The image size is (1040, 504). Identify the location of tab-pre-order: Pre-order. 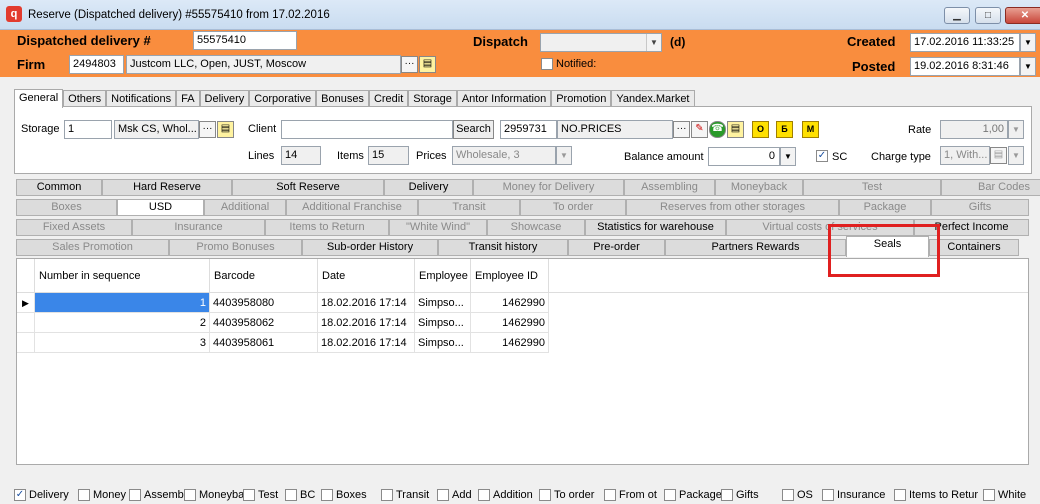
(616, 247).